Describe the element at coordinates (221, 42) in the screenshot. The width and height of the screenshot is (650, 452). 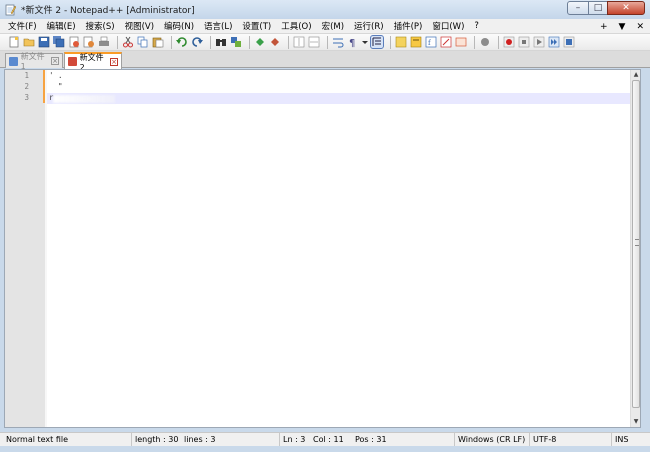
I see `find-icon` at that location.